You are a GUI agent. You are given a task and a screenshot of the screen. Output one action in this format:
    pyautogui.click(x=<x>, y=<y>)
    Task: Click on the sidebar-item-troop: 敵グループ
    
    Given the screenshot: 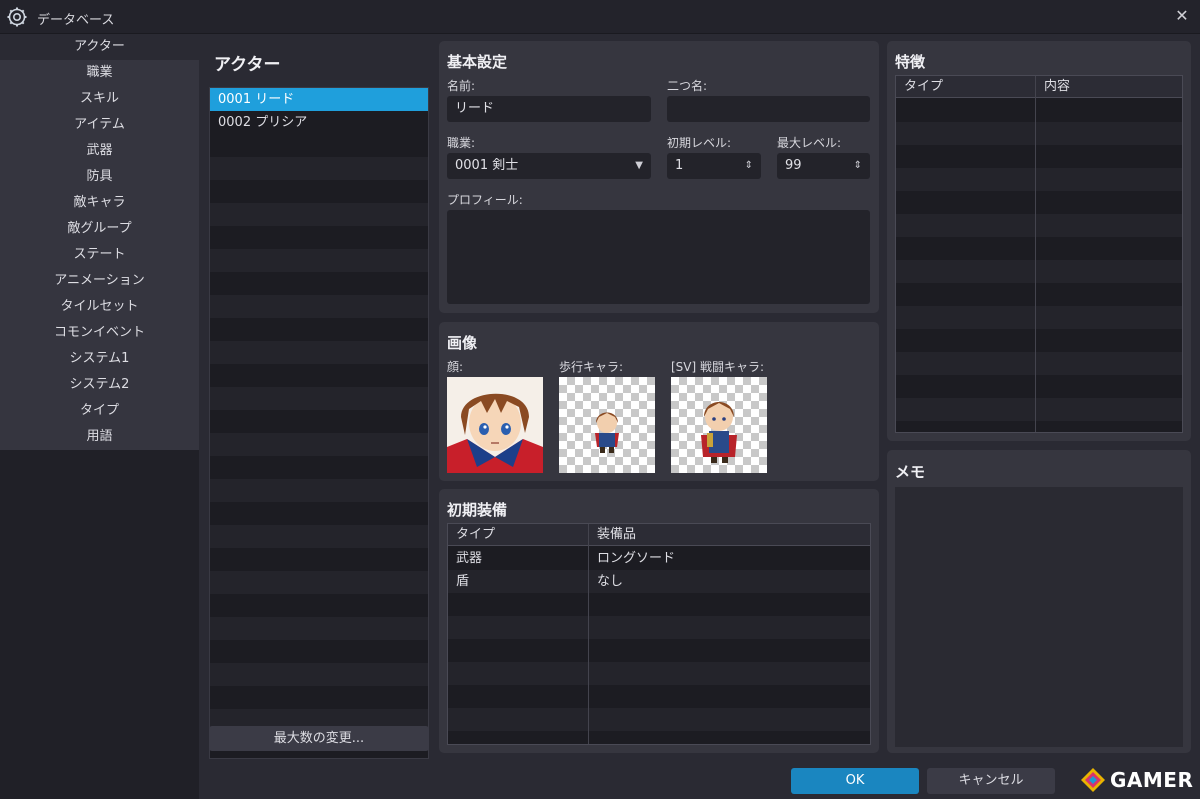 What is the action you would take?
    pyautogui.click(x=99, y=229)
    